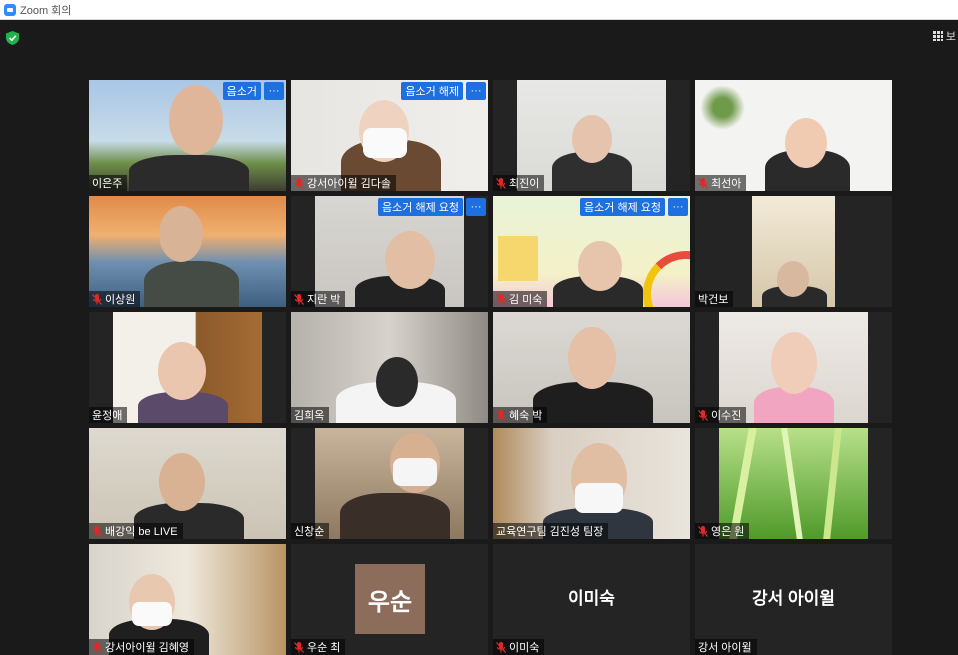 The width and height of the screenshot is (958, 655). Describe the element at coordinates (793, 483) in the screenshot. I see `participant-tile: 영은 원` at that location.